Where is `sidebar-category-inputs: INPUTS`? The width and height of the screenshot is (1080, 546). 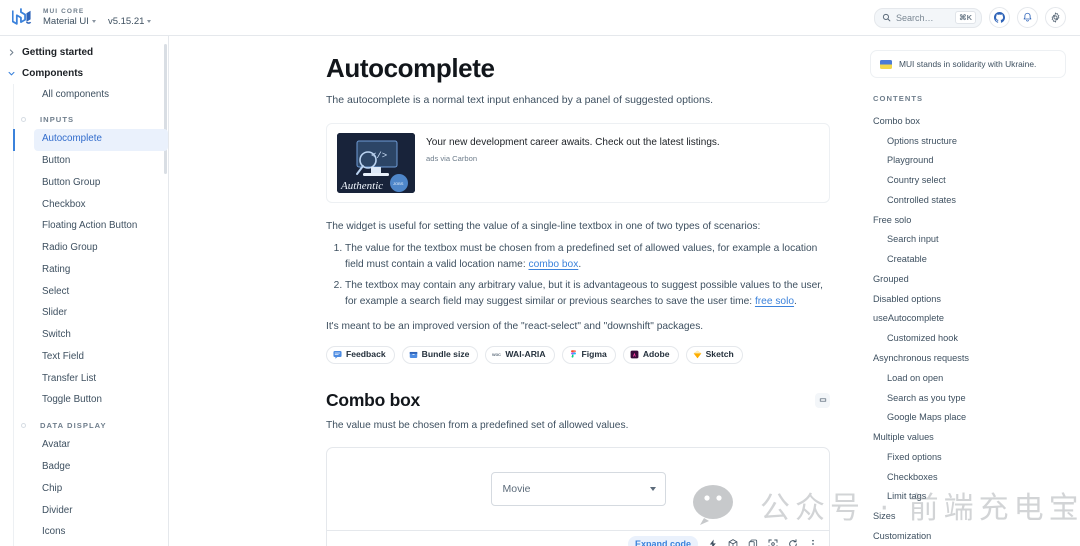
sidebar-category-inputs: INPUTS is located at coordinates (91, 117).